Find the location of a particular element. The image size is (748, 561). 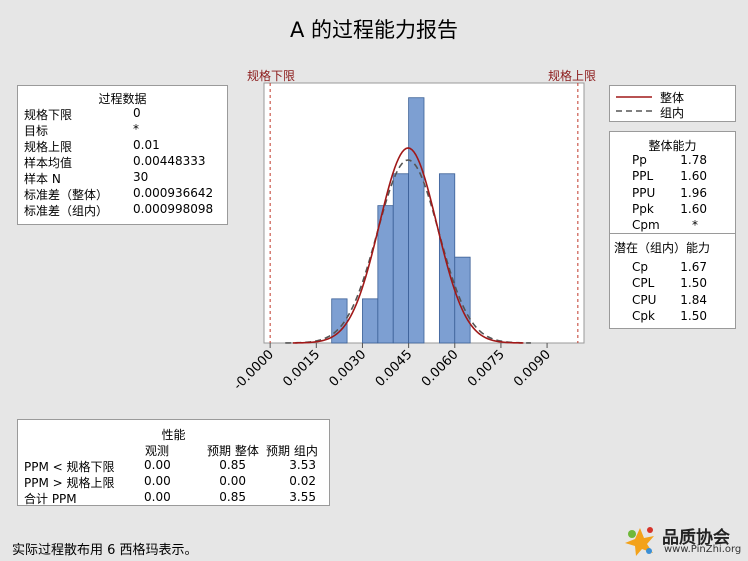

x-tick-label: 0.0090 is located at coordinates (532, 368).